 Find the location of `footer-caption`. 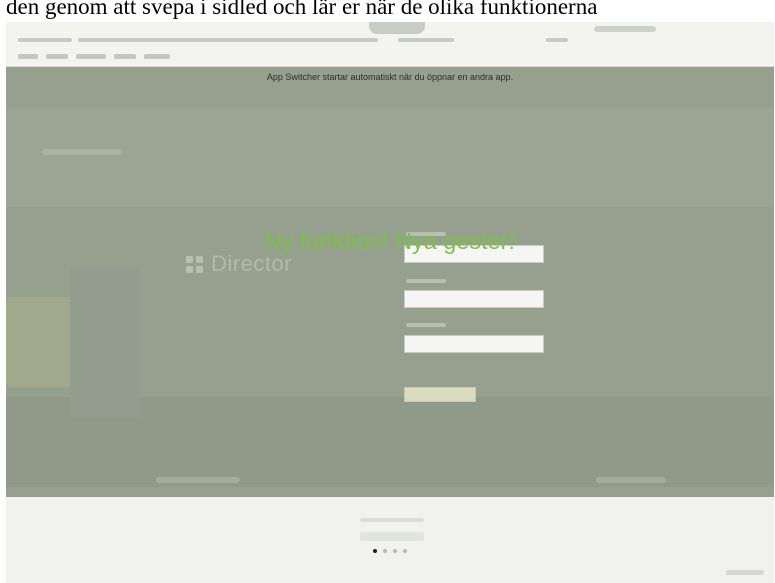

footer-caption is located at coordinates (392, 536).